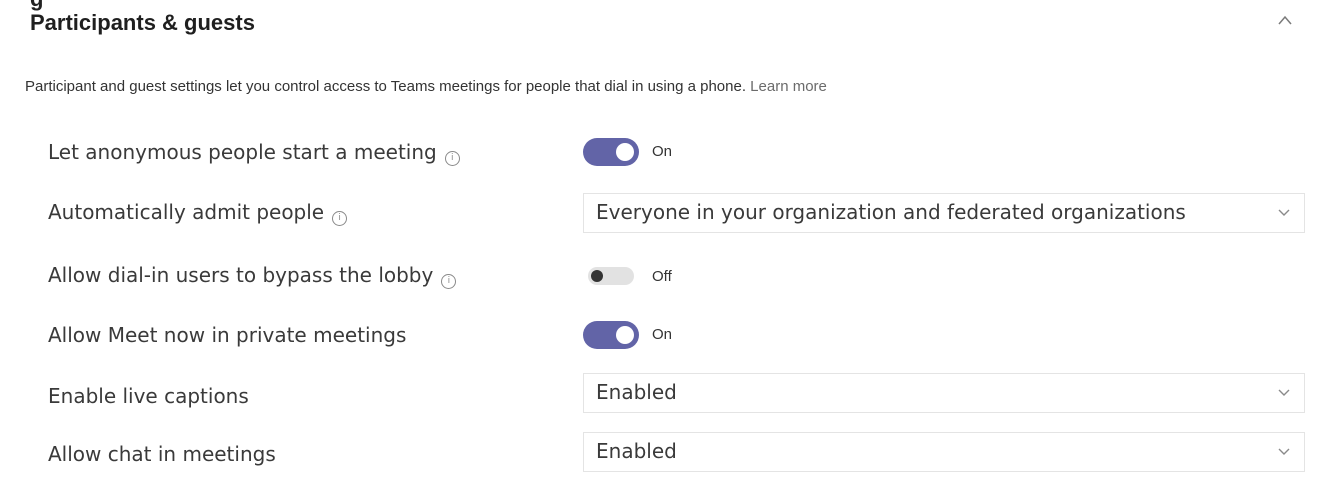 This screenshot has height=485, width=1322. I want to click on dialin-bypass-state: Off, so click(662, 276).